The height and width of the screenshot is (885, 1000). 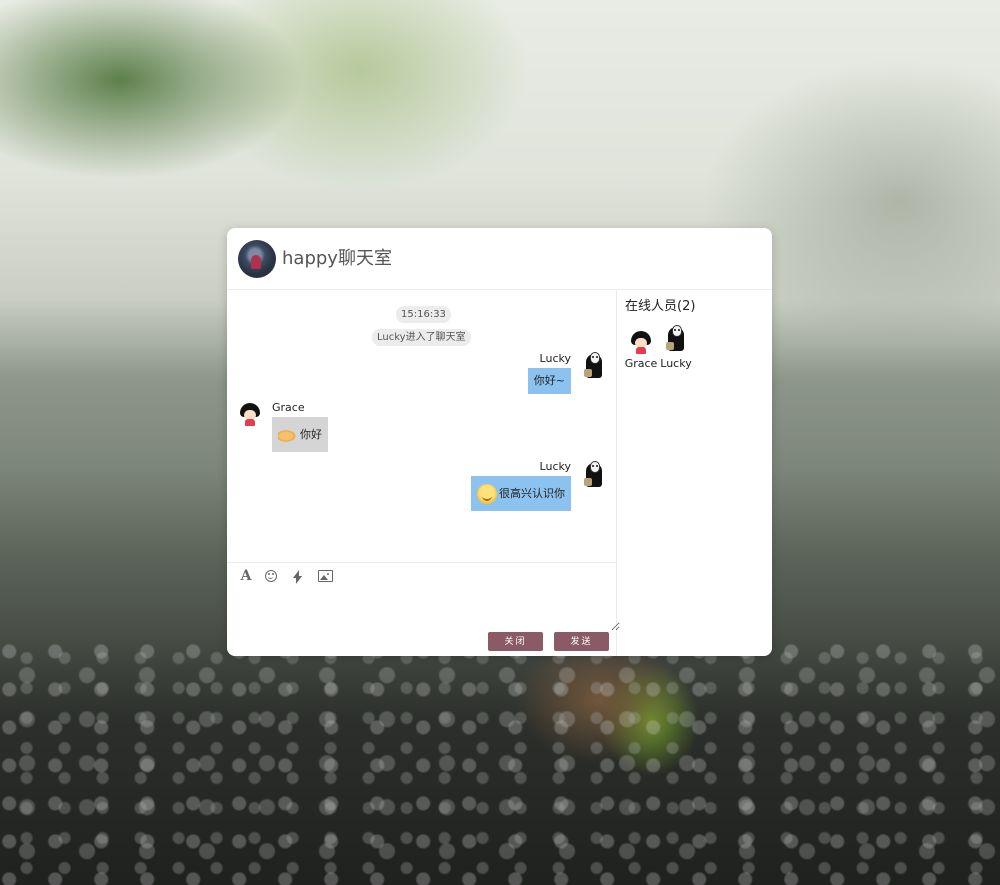 What do you see at coordinates (532, 493) in the screenshot?
I see `message-text: 很高兴认识你` at bounding box center [532, 493].